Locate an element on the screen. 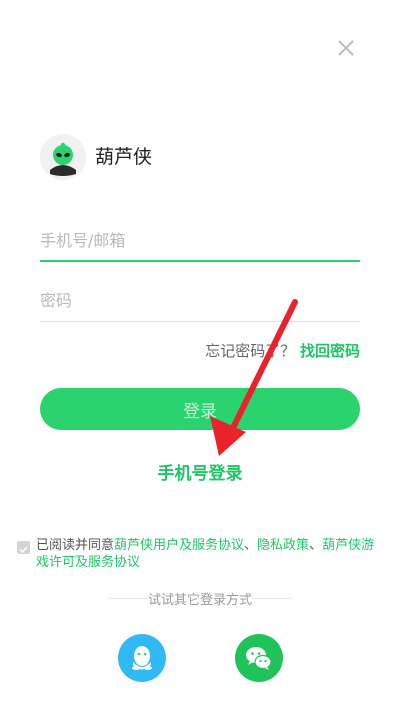 The image size is (400, 711). password-input is located at coordinates (200, 300).